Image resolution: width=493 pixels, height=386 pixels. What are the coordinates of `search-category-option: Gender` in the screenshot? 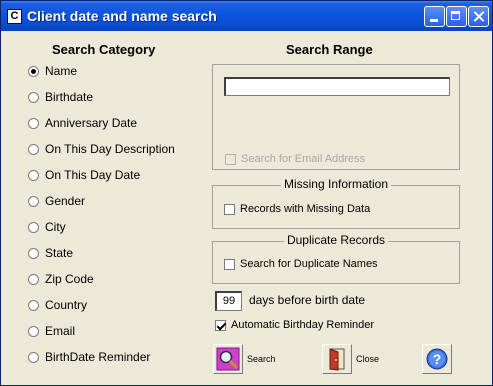 It's located at (56, 201).